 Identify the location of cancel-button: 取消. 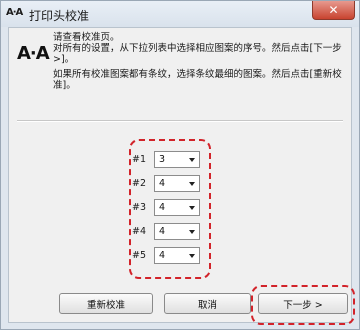
(207, 303).